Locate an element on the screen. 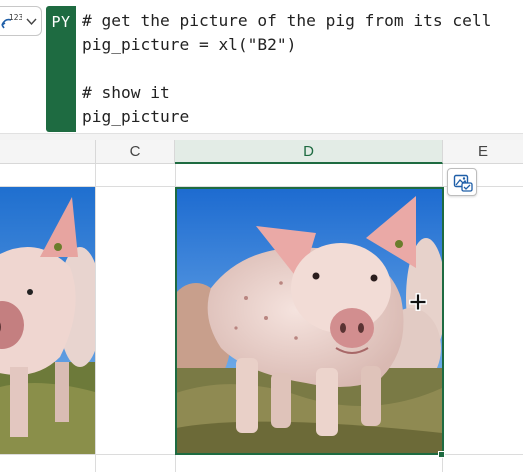 This screenshot has width=523, height=472. grid-line is located at coordinates (95, 318).